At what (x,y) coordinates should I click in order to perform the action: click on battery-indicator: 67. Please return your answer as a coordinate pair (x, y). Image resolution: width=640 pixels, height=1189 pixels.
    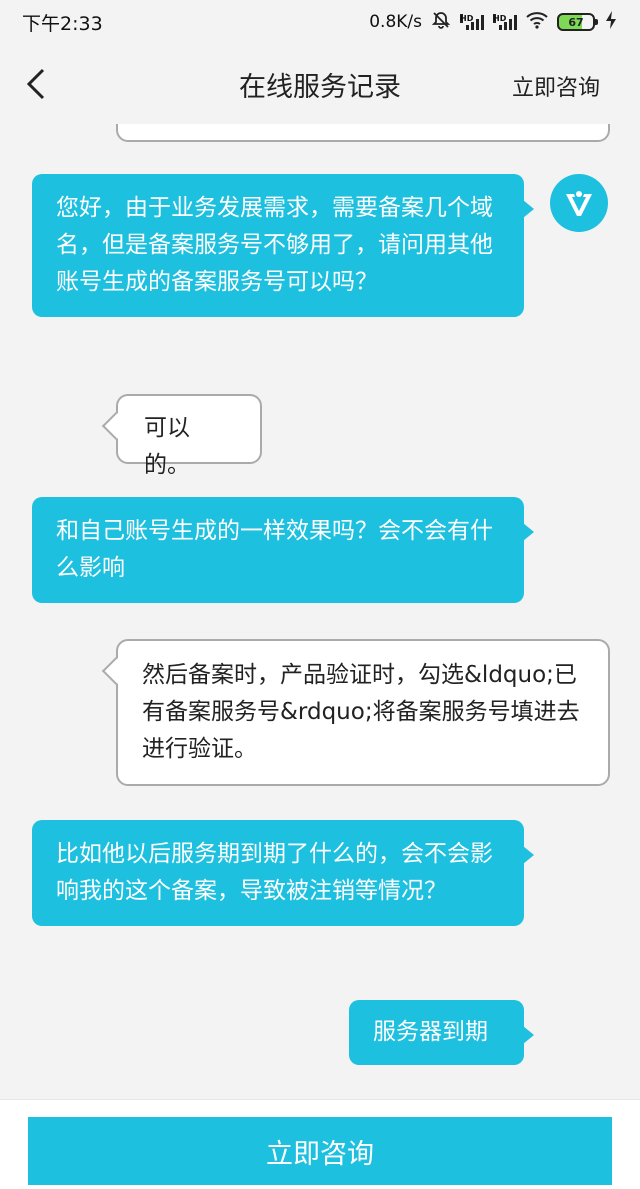
    Looking at the image, I should click on (577, 22).